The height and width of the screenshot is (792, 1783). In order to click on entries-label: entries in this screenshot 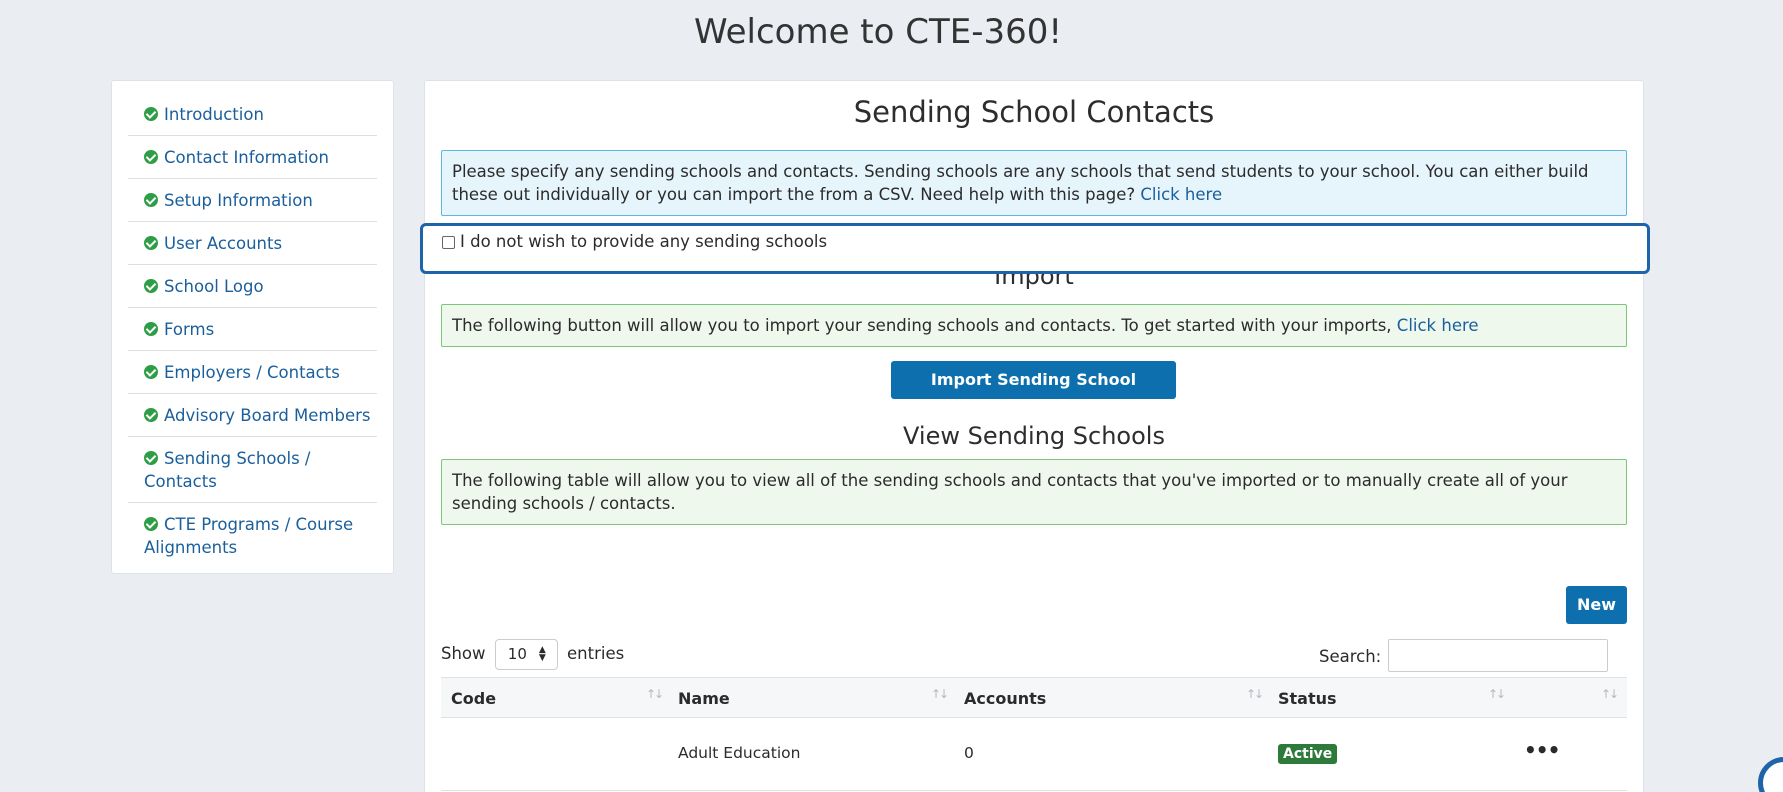, I will do `click(596, 653)`.